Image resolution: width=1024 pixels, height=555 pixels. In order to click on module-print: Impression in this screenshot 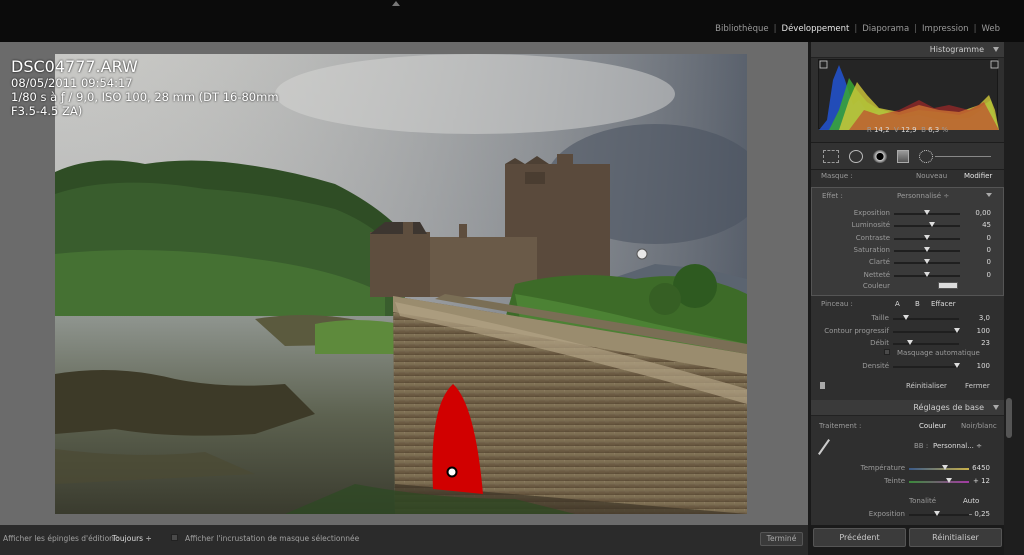, I will do `click(945, 29)`.